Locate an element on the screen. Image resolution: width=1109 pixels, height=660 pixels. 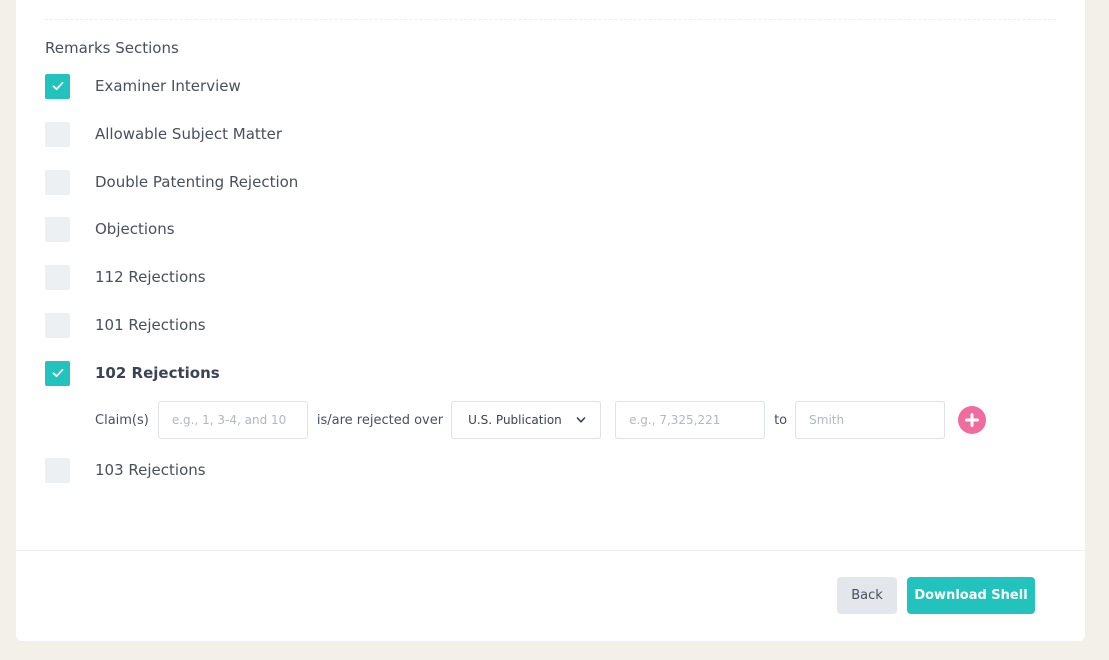
reference-name-input is located at coordinates (870, 420).